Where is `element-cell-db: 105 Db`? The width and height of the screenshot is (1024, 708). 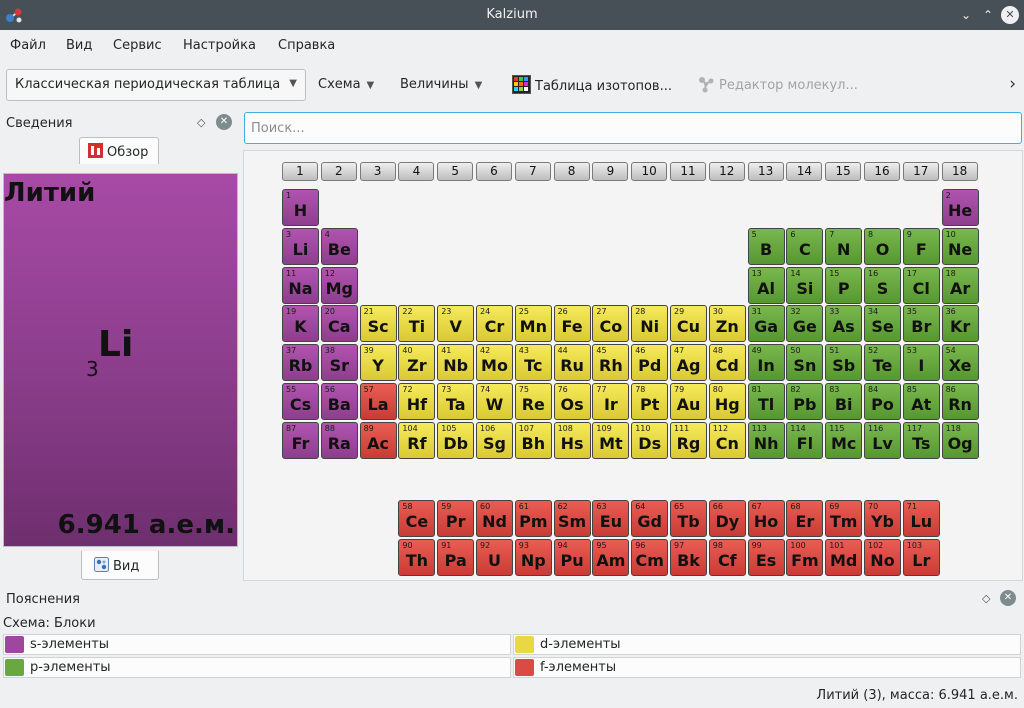
element-cell-db: 105 Db is located at coordinates (456, 440).